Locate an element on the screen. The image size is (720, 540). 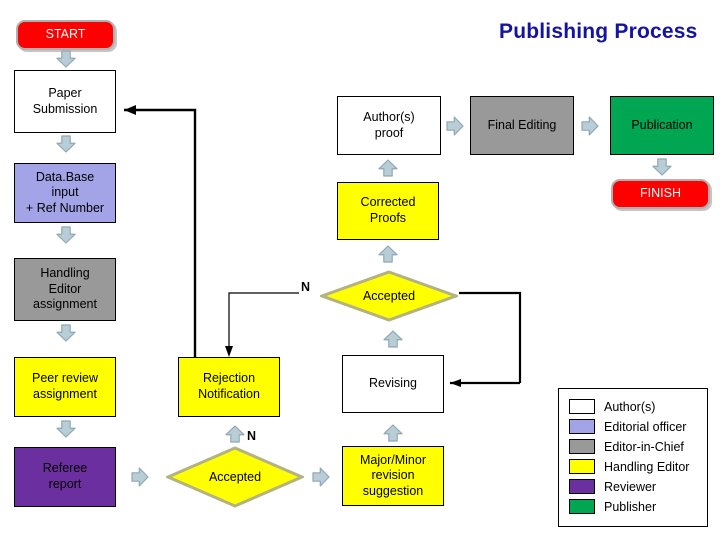
arrow-major-to-revising is located at coordinates (393, 433).